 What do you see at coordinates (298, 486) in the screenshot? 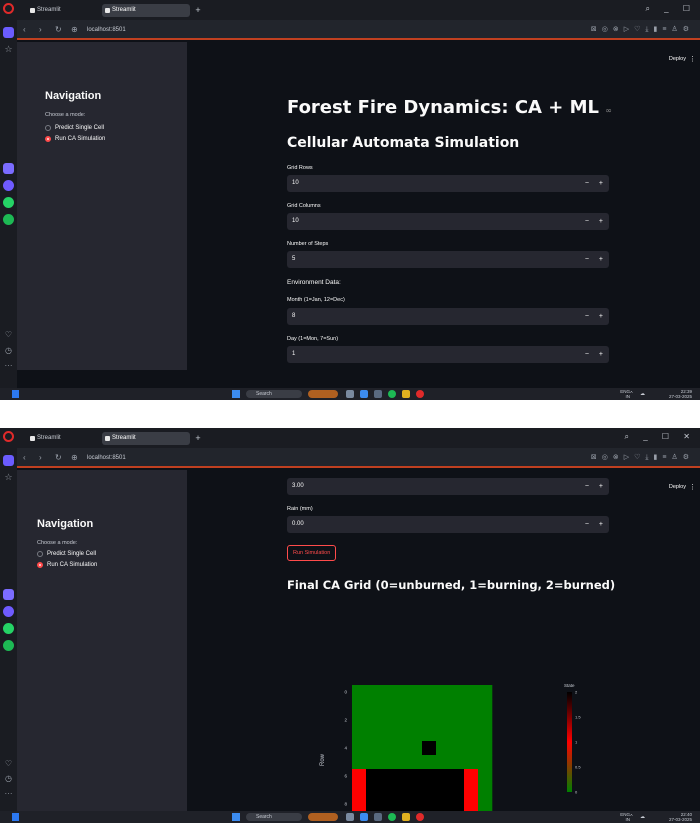
I see `wind-value: 3.00` at bounding box center [298, 486].